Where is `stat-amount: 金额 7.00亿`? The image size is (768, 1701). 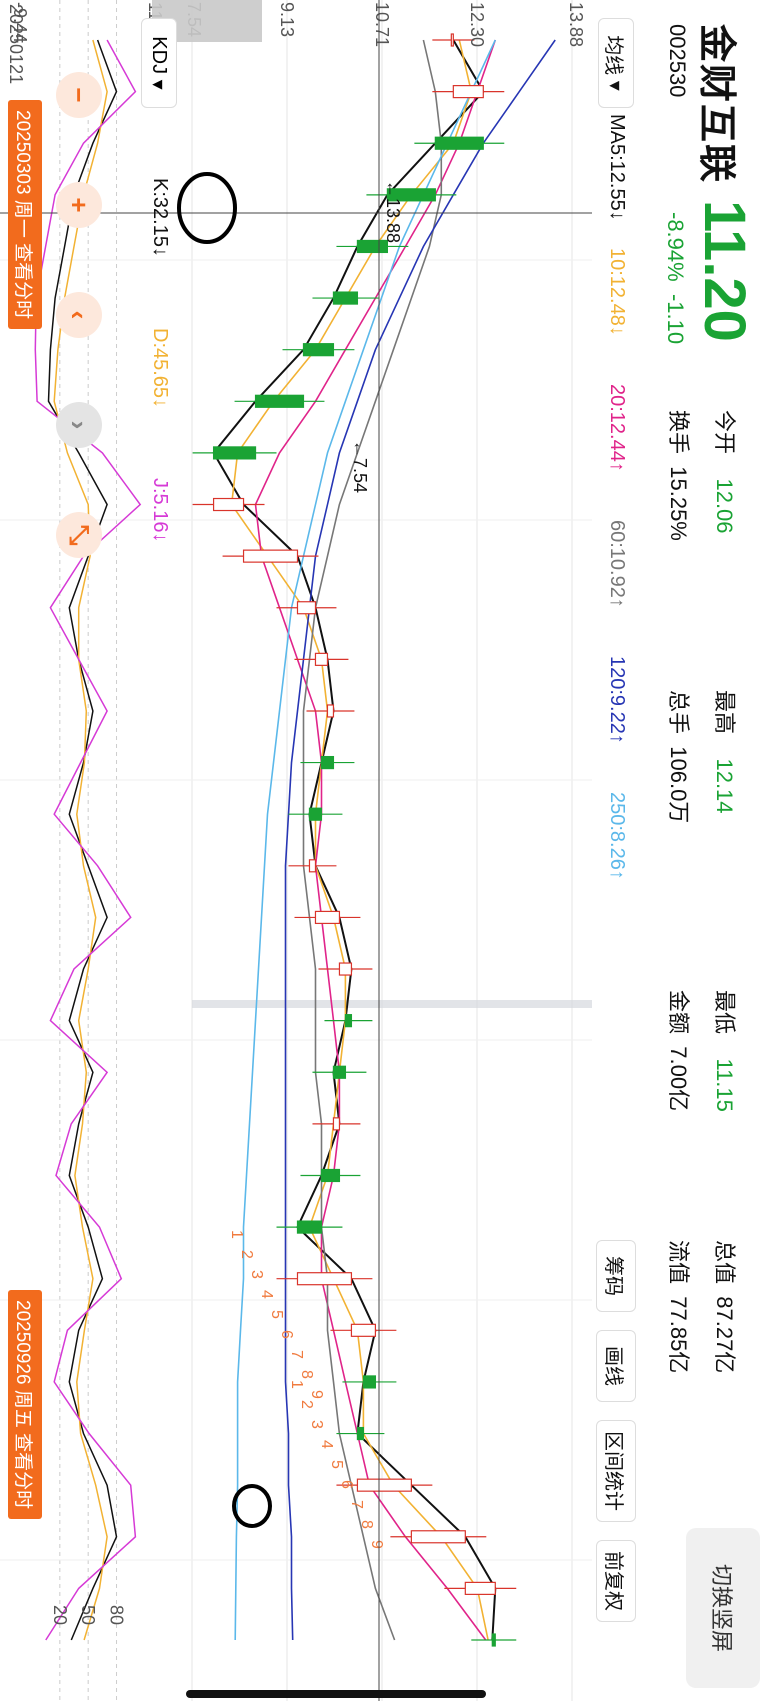
stat-amount: 金额 7.00亿 is located at coordinates (678, 1051).